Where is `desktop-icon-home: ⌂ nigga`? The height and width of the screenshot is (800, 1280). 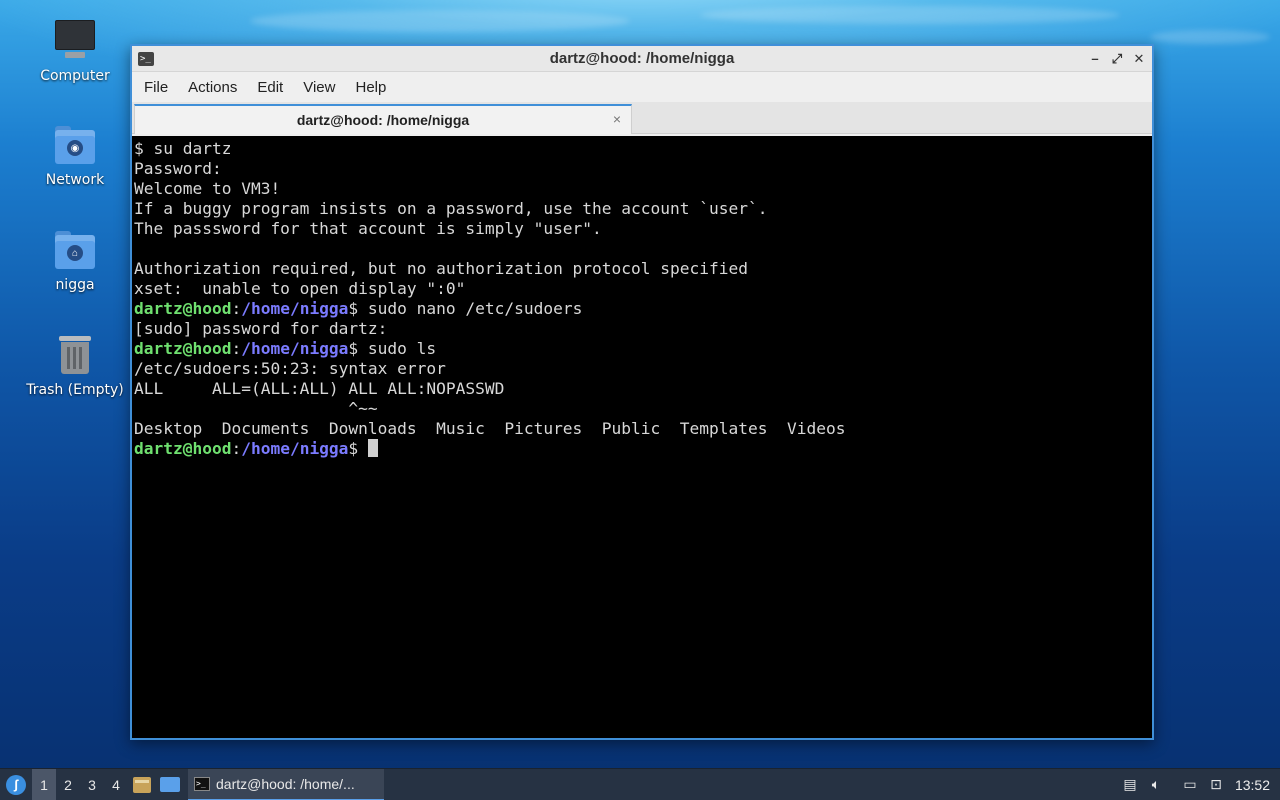
desktop-icon-home: ⌂ nigga is located at coordinates (75, 260).